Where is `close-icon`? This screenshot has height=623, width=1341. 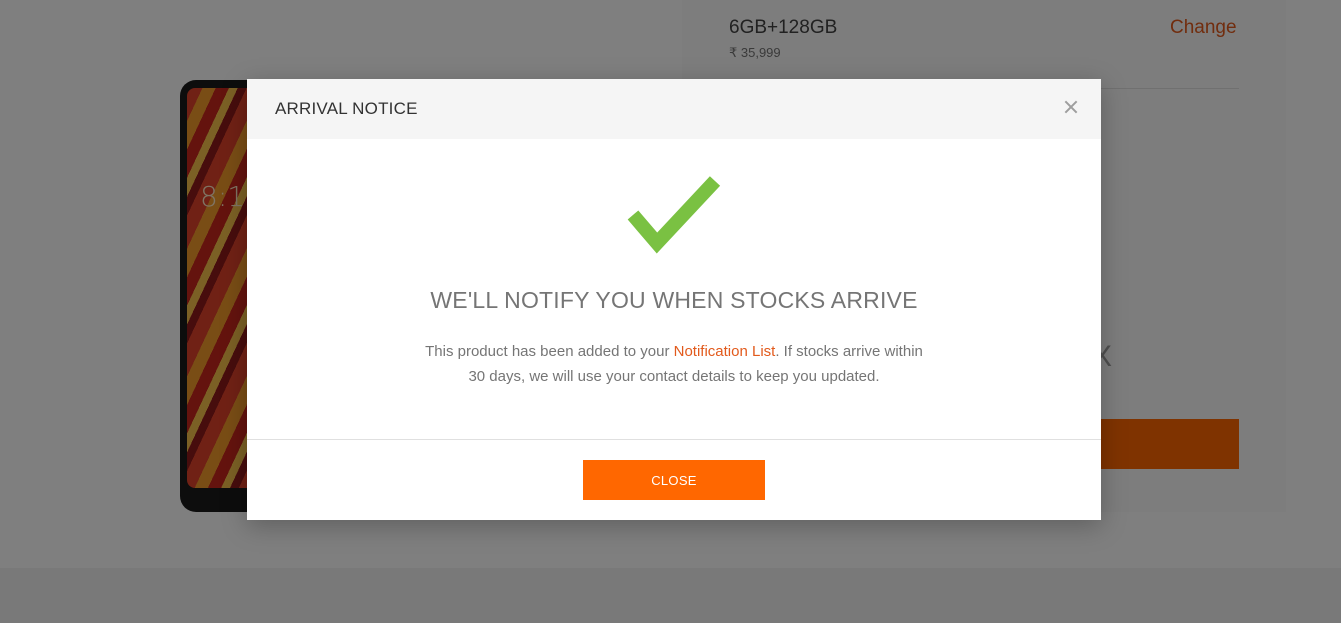 close-icon is located at coordinates (1071, 107).